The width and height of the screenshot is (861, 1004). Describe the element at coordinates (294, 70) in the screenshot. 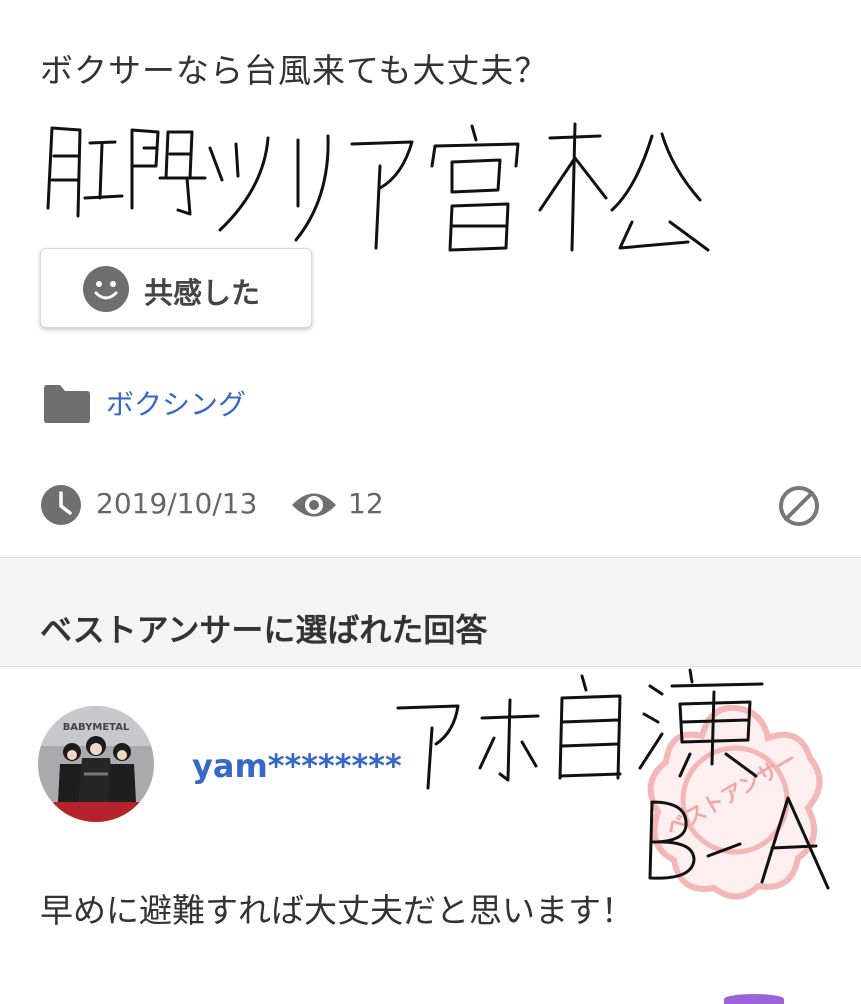

I see `question-text: ボクサーなら台風来ても大丈夫？` at that location.